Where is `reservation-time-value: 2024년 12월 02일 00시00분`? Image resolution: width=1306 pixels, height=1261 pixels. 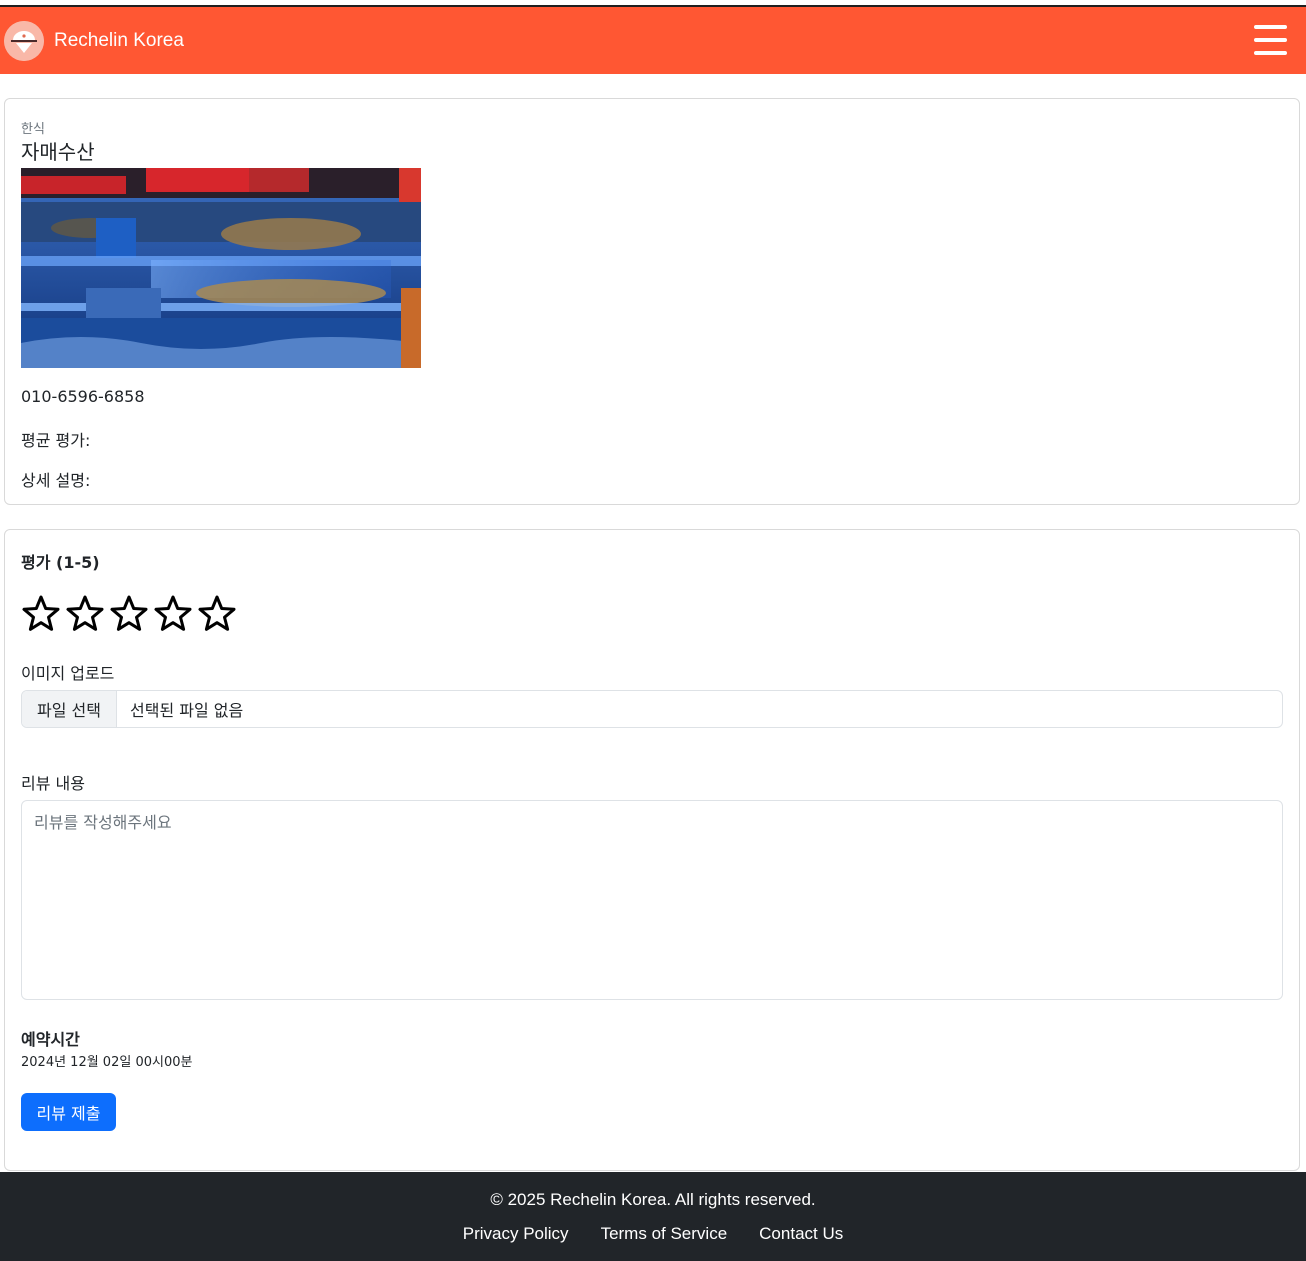 reservation-time-value: 2024년 12월 02일 00시00분 is located at coordinates (107, 1062).